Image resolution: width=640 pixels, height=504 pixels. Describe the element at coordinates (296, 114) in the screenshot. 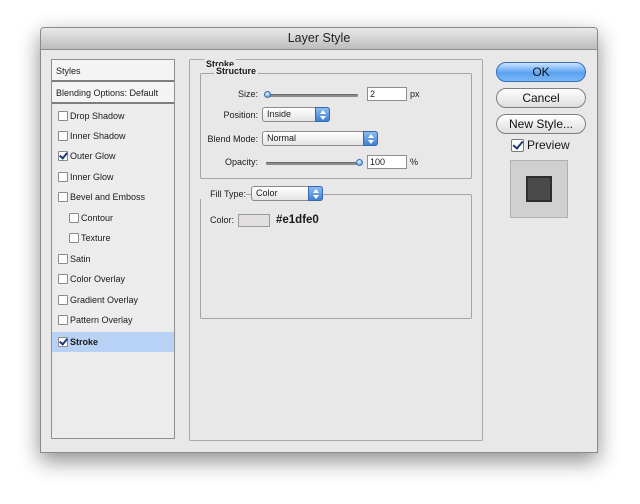

I see `position-select: Inside` at that location.